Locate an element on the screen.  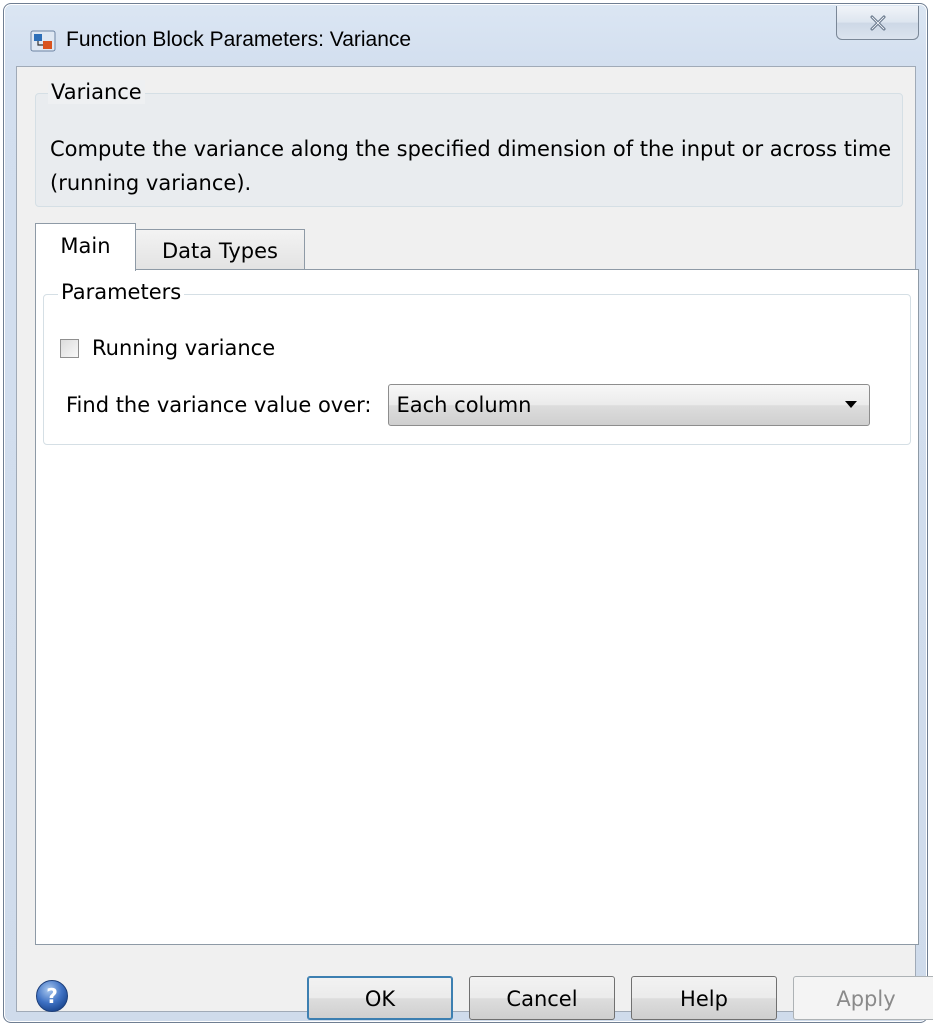
tab-data-types: Data Types is located at coordinates (220, 249).